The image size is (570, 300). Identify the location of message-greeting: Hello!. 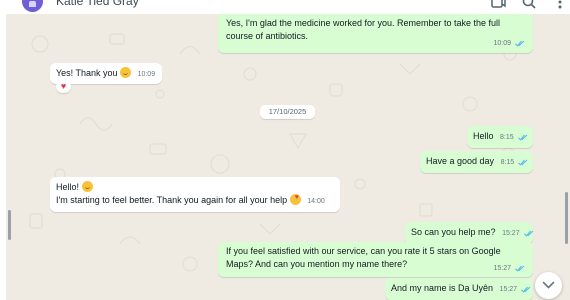
(68, 187).